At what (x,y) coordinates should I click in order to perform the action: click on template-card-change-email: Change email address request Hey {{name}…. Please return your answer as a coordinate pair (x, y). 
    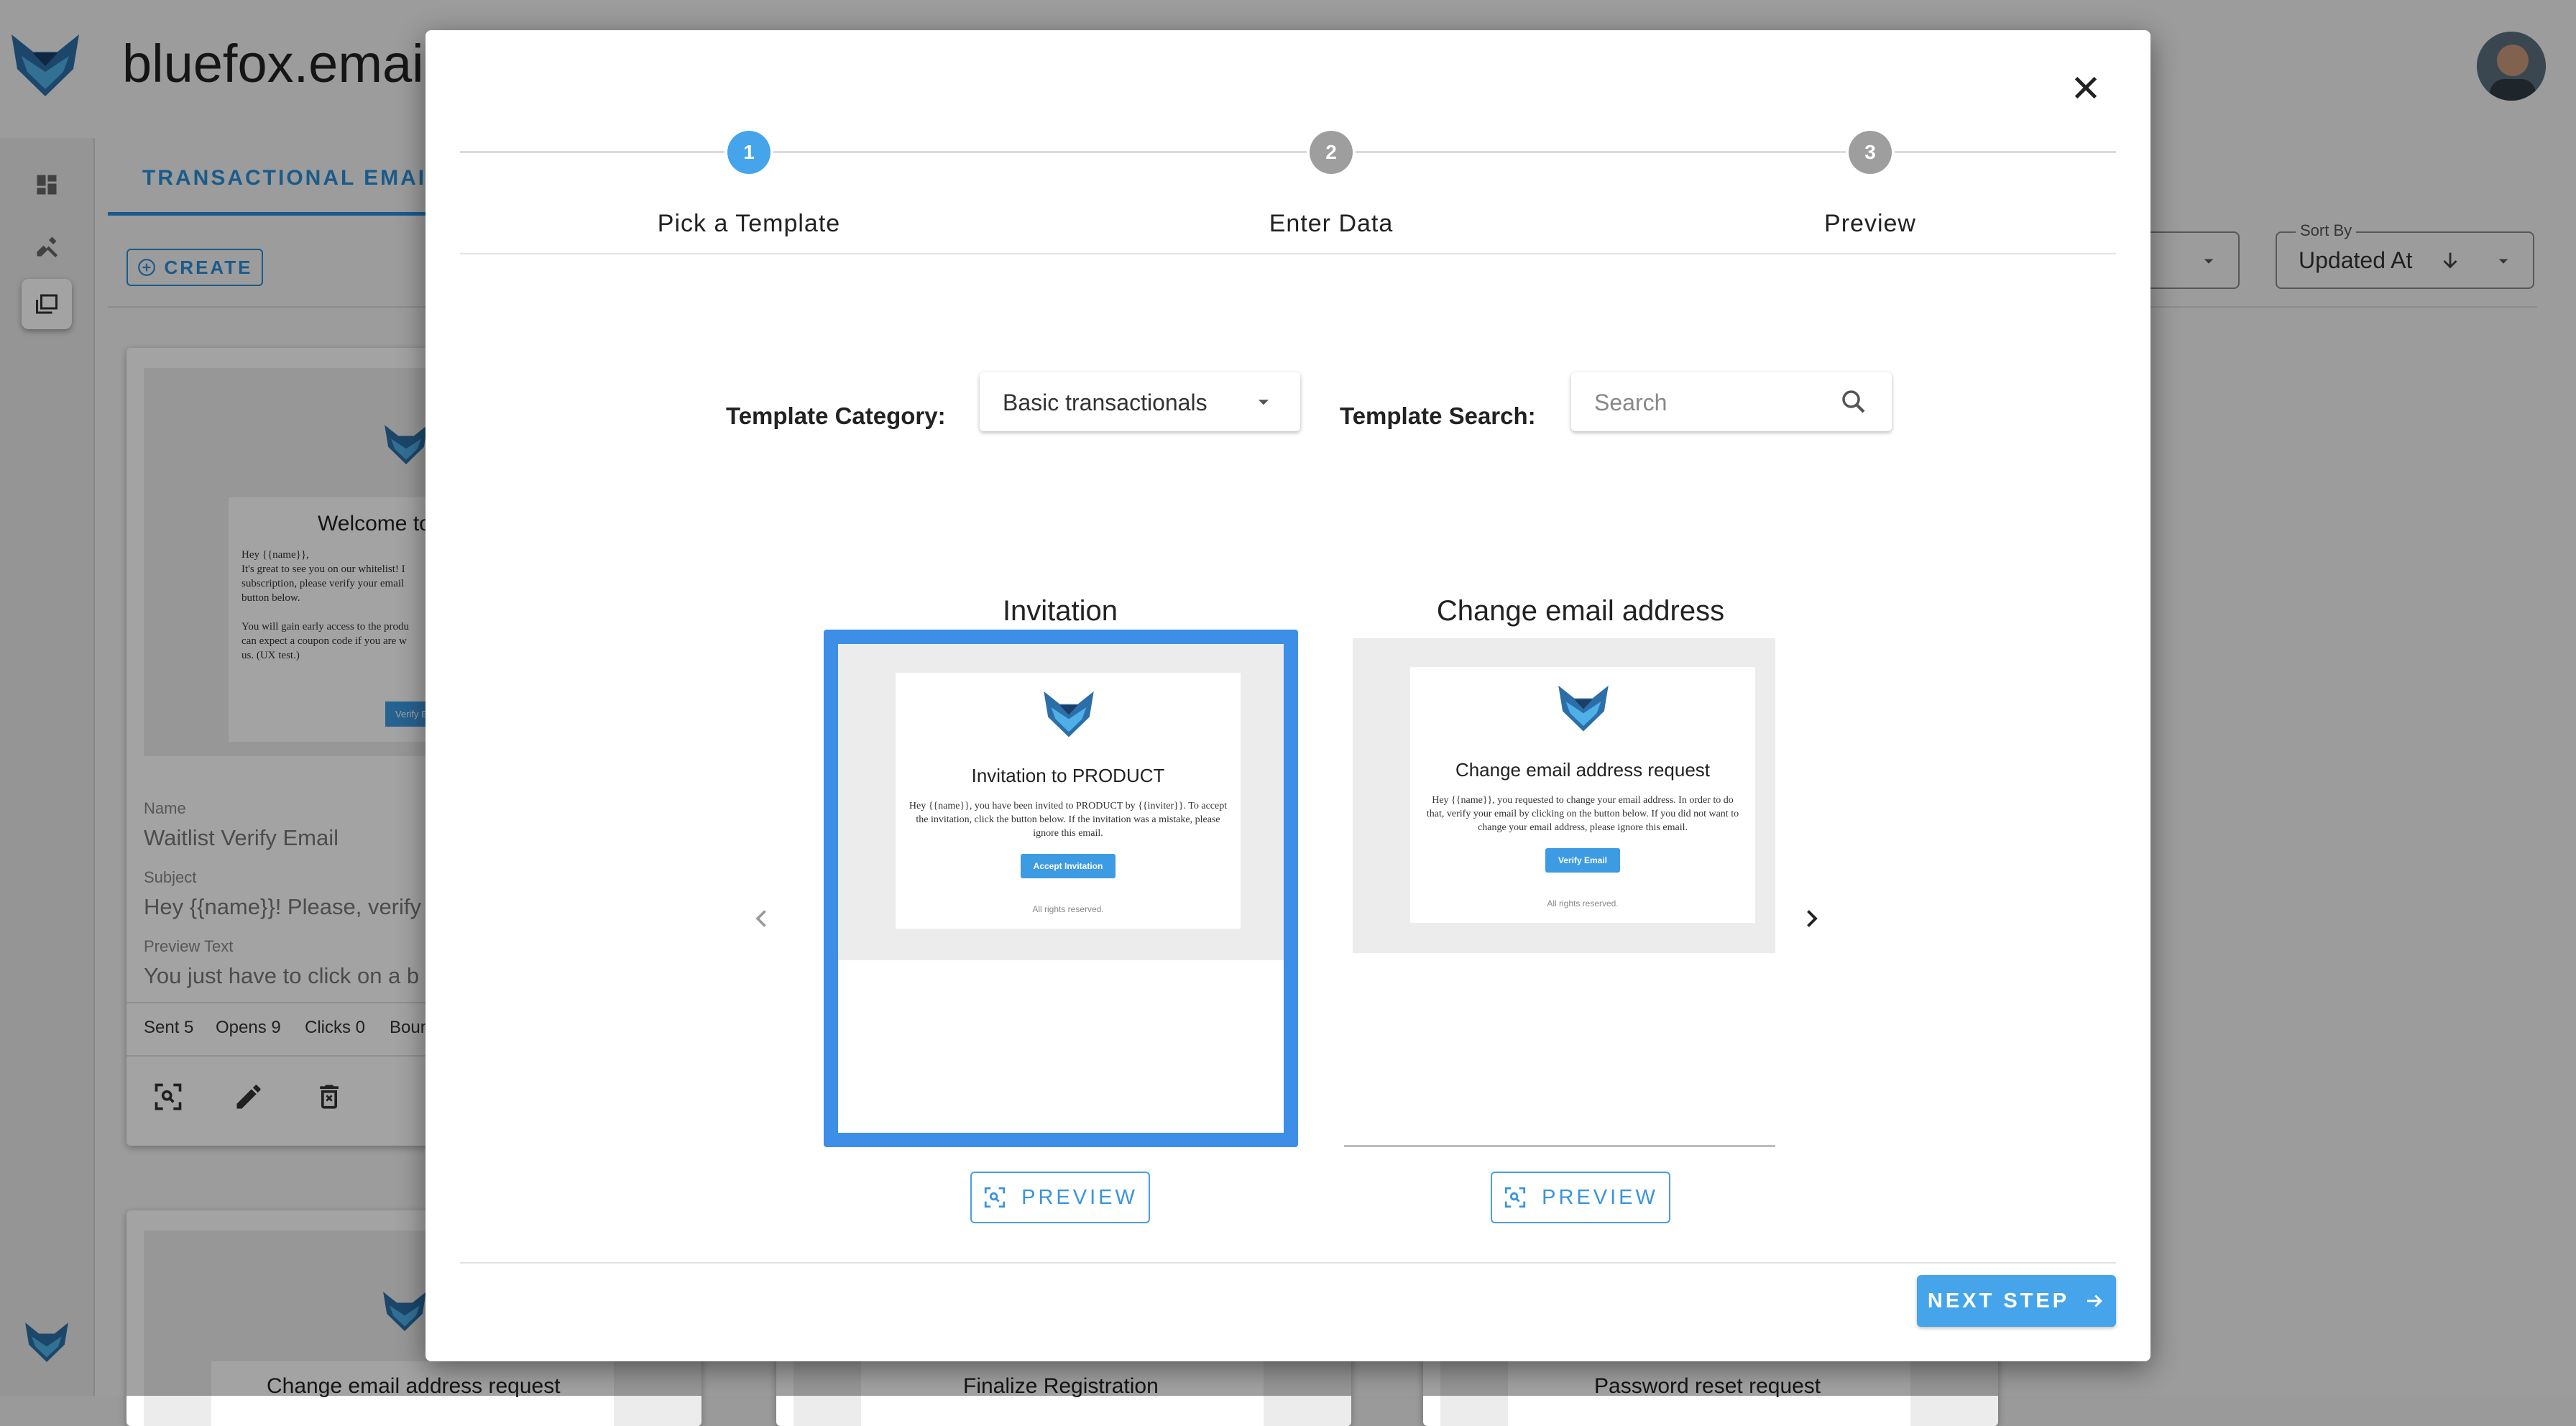
    Looking at the image, I should click on (1559, 888).